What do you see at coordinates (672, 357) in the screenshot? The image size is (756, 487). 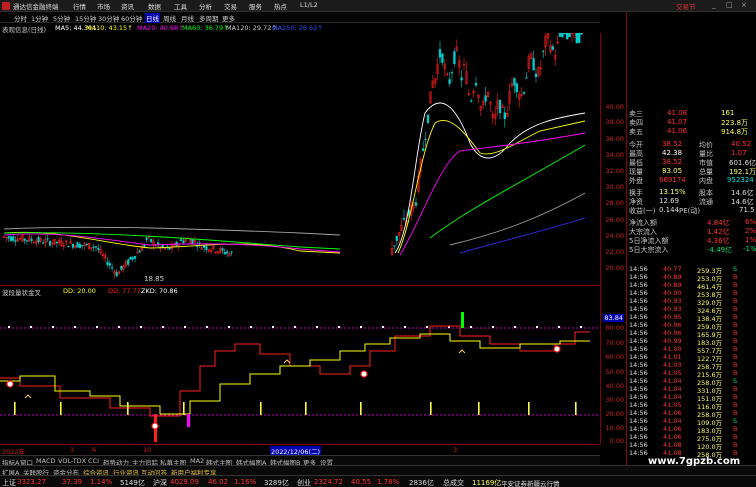 I see `trade-price: 41.01` at bounding box center [672, 357].